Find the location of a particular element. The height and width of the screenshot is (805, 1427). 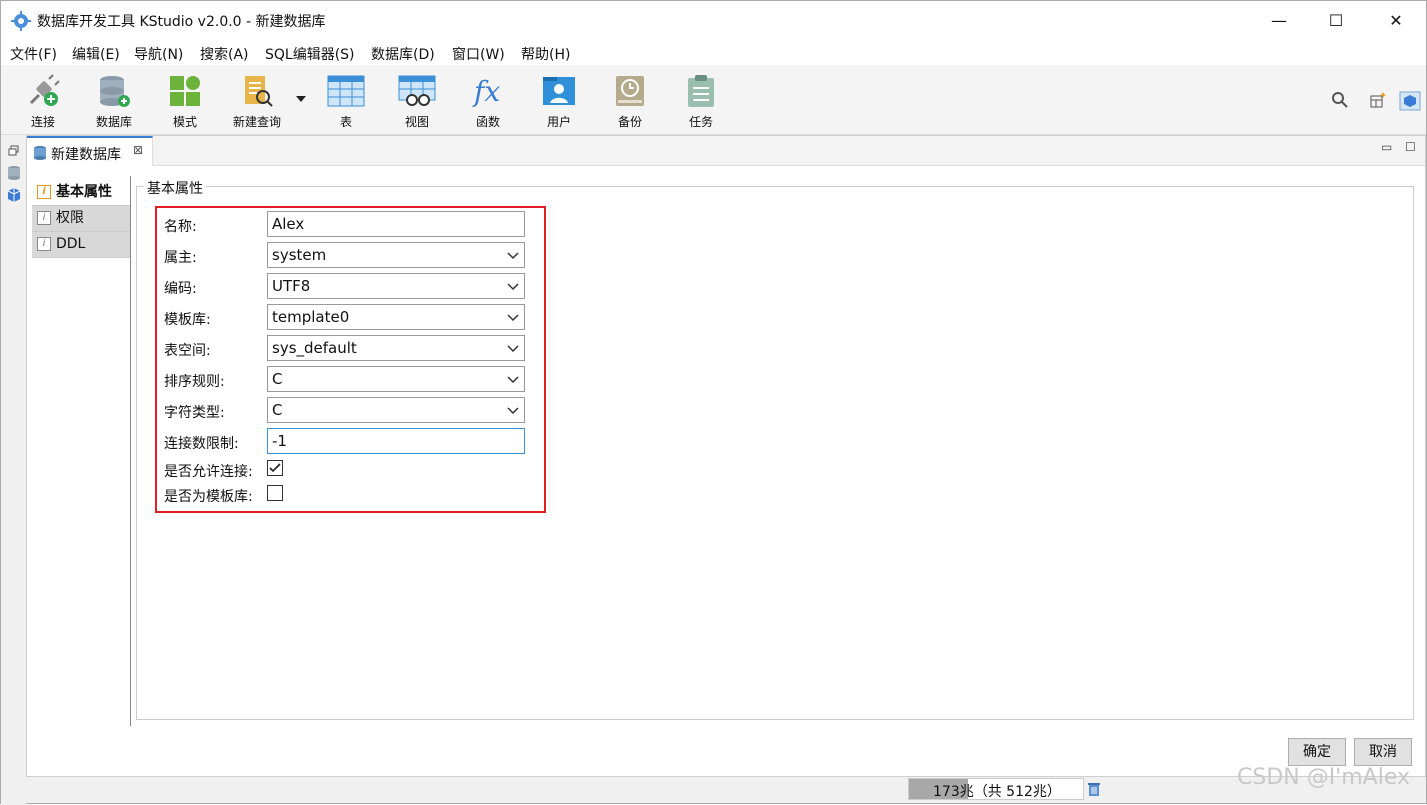

checkmark-icon is located at coordinates (275, 468).